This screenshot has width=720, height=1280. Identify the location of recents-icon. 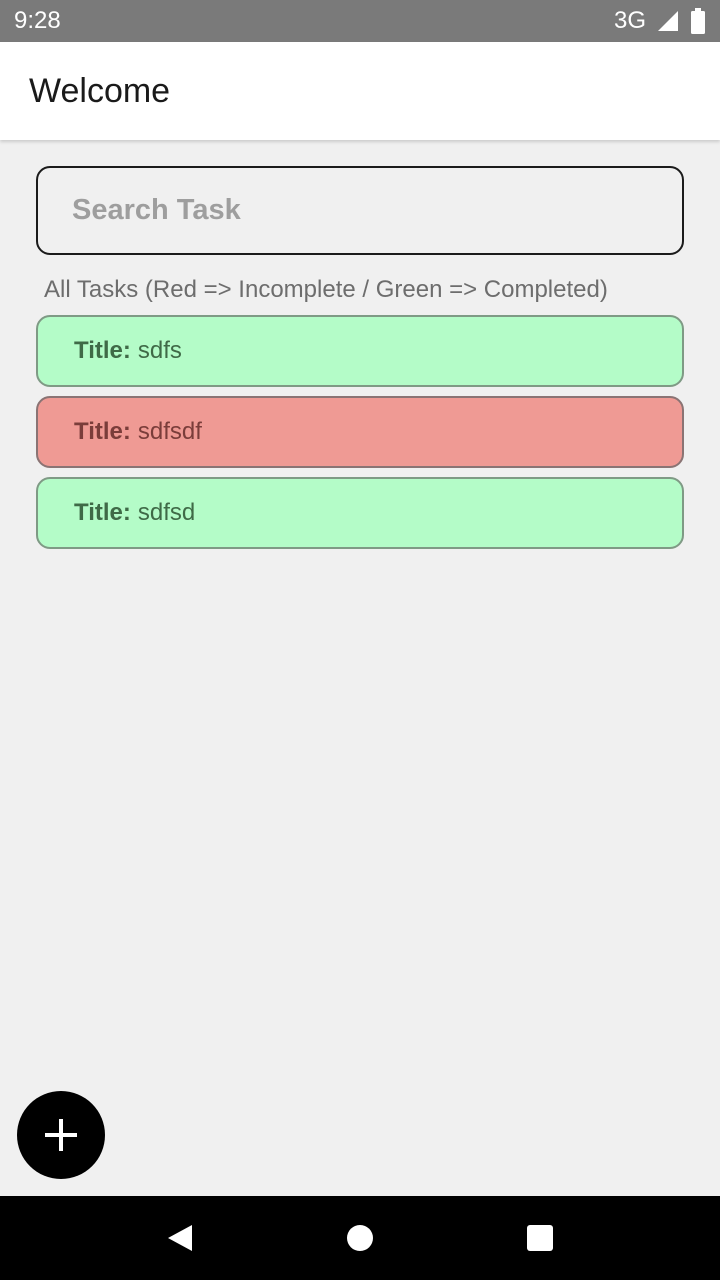
(540, 1238).